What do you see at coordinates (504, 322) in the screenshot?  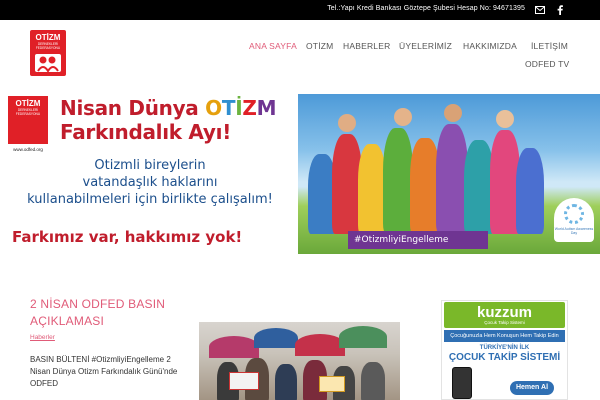 I see `ad-brand-subtitle: Çocuk Takip Sistemi` at bounding box center [504, 322].